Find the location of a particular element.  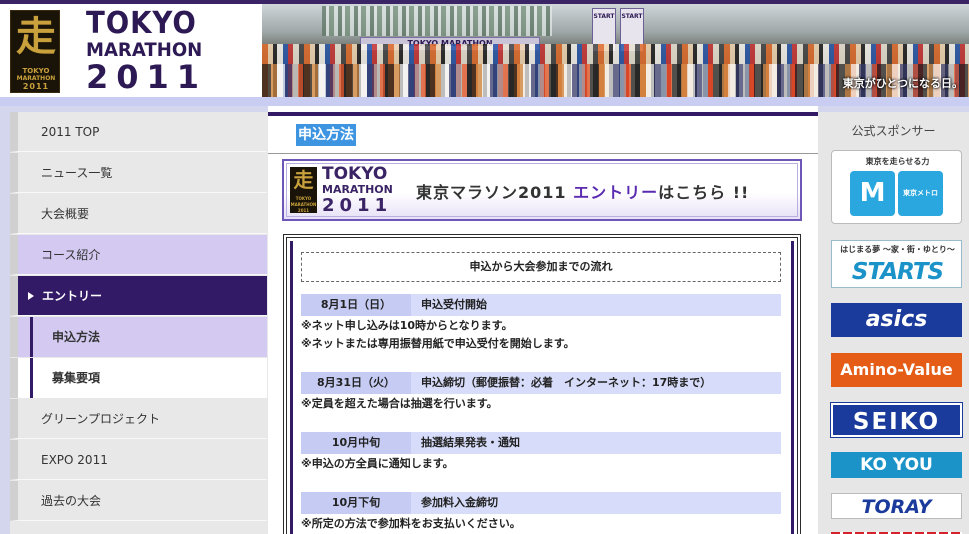

logo-small-tokyo: TOKYO is located at coordinates (36, 71).